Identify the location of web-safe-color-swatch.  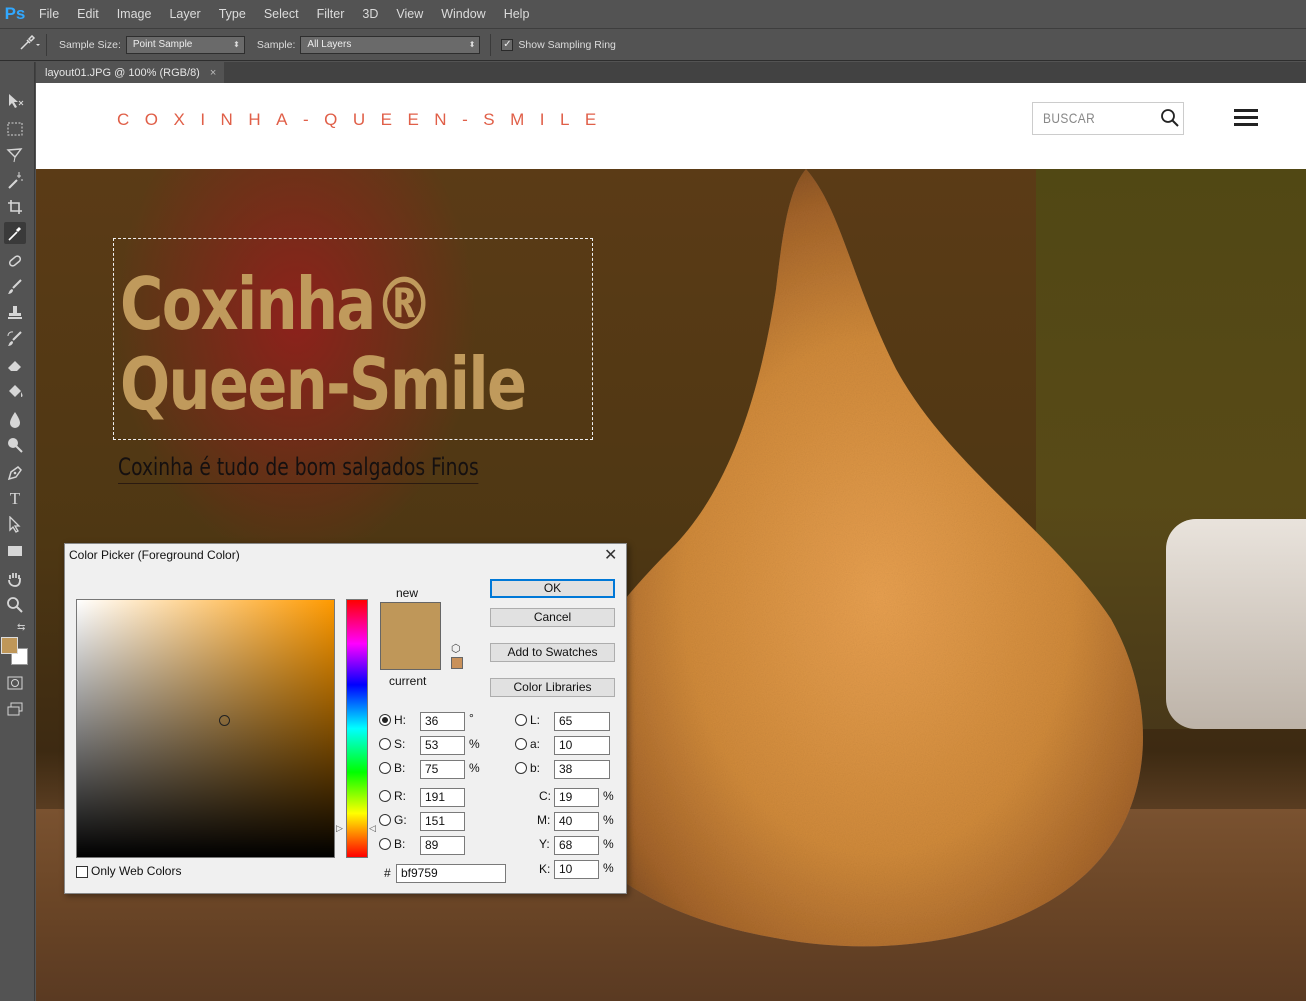
(457, 663).